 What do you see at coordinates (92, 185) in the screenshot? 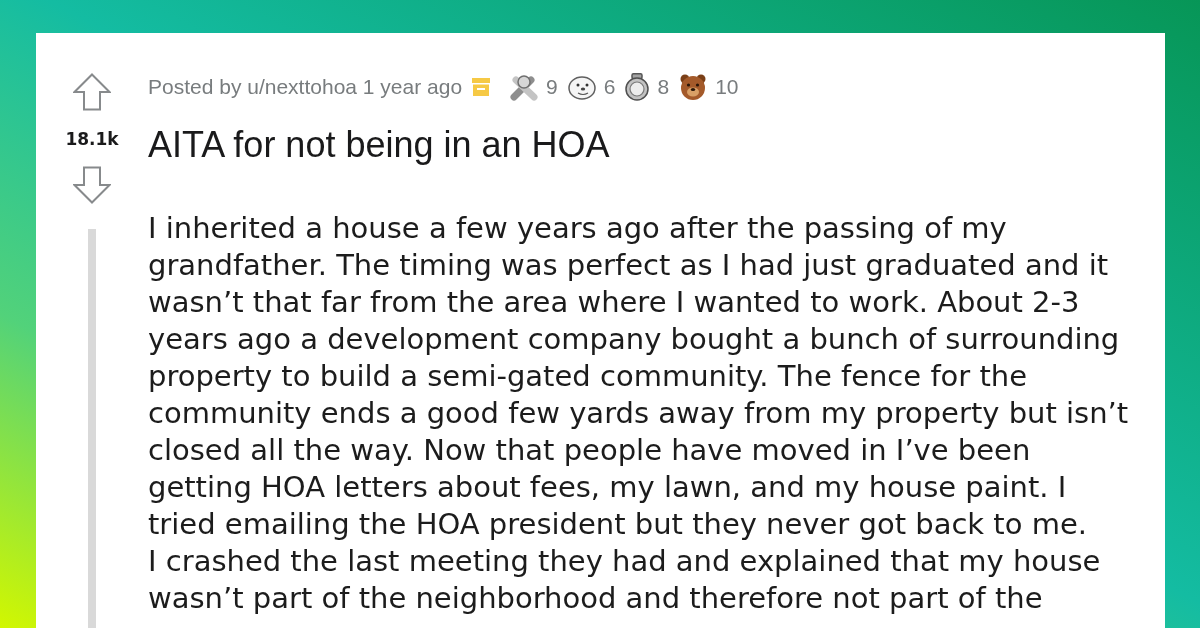
I see `down-arrow-icon` at bounding box center [92, 185].